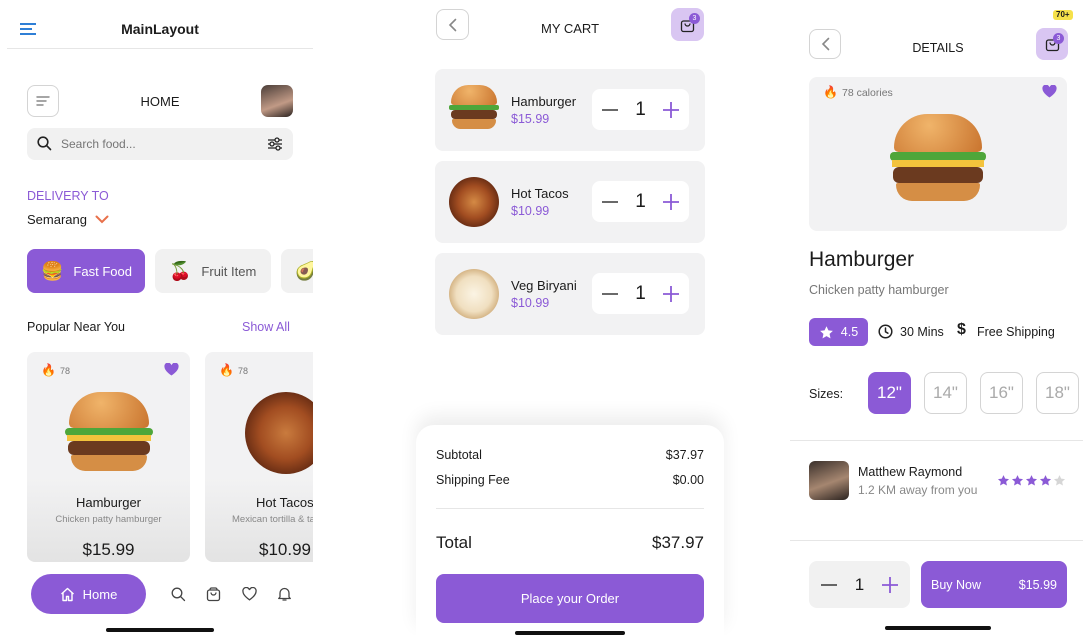 The width and height of the screenshot is (1083, 635). Describe the element at coordinates (28, 30) in the screenshot. I see `menu-icon` at that location.